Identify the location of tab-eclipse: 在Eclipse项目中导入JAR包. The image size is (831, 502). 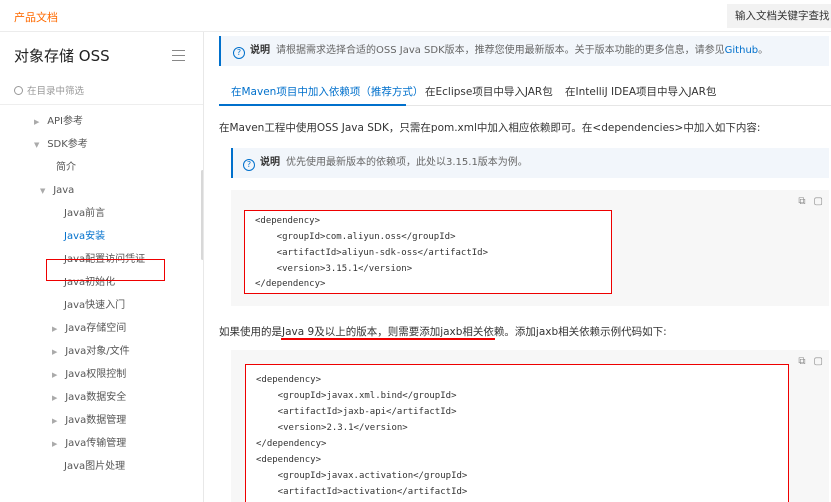
(489, 91).